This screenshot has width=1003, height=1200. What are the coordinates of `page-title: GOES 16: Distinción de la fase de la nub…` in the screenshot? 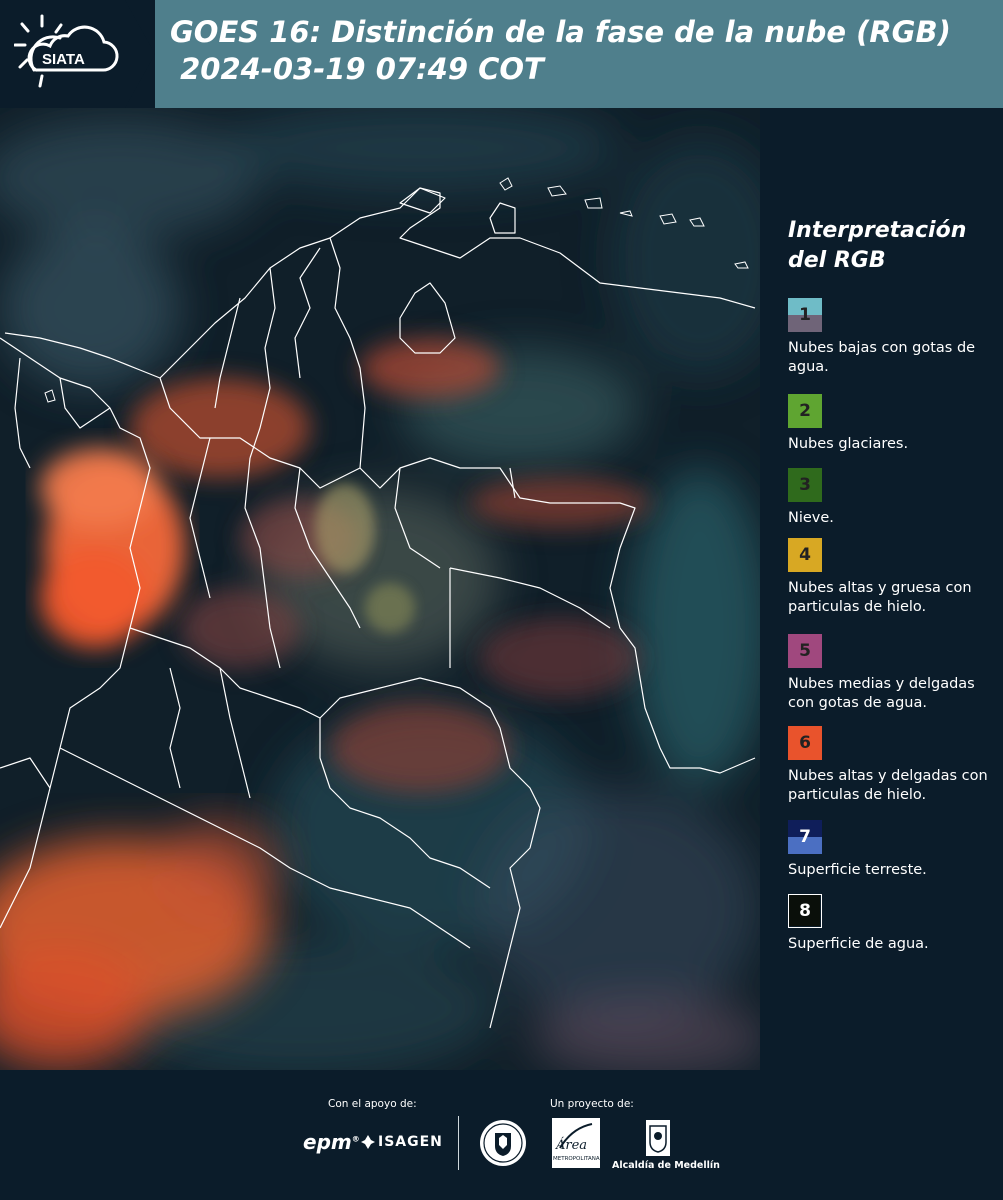 It's located at (560, 51).